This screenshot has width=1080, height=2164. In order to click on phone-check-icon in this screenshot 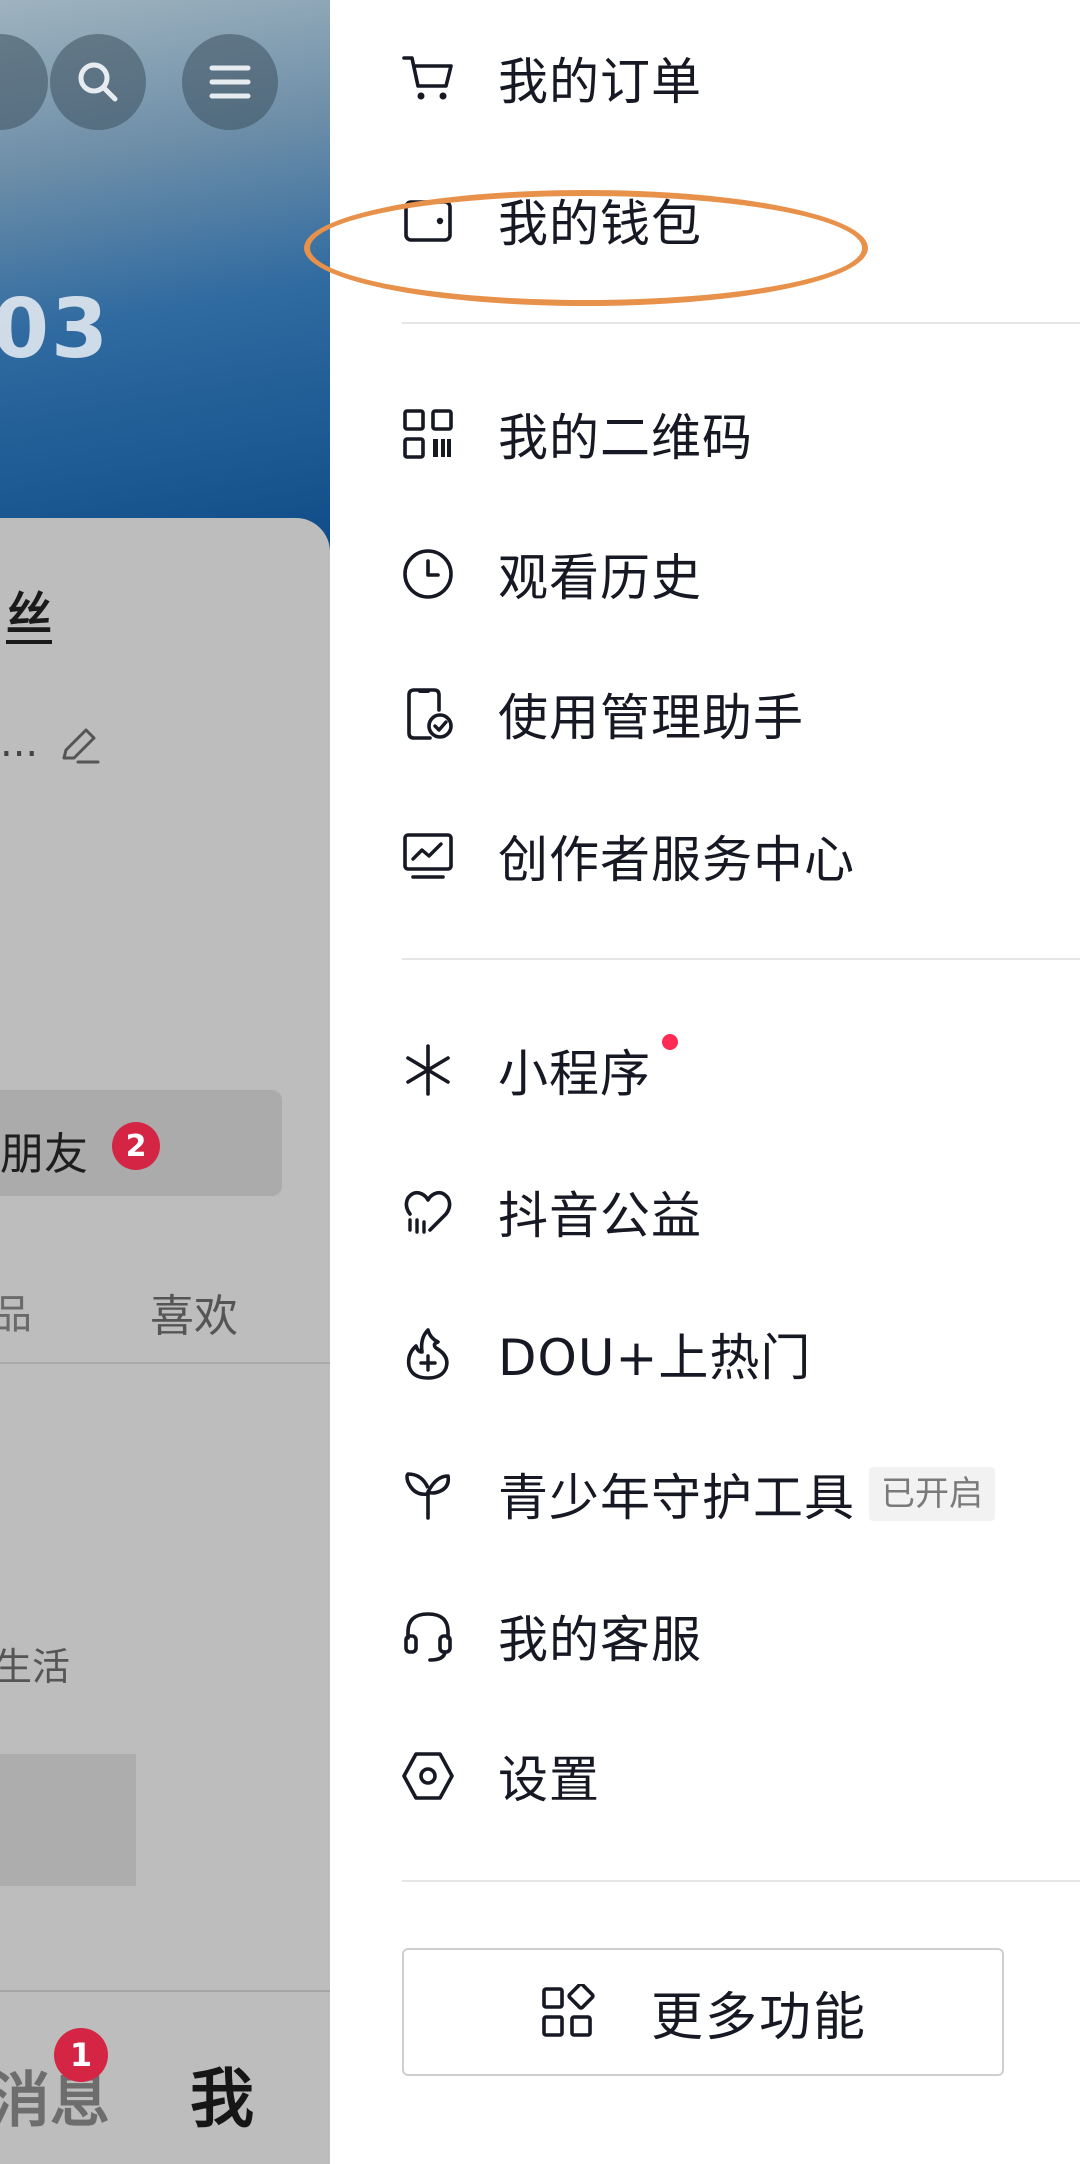, I will do `click(428, 714)`.